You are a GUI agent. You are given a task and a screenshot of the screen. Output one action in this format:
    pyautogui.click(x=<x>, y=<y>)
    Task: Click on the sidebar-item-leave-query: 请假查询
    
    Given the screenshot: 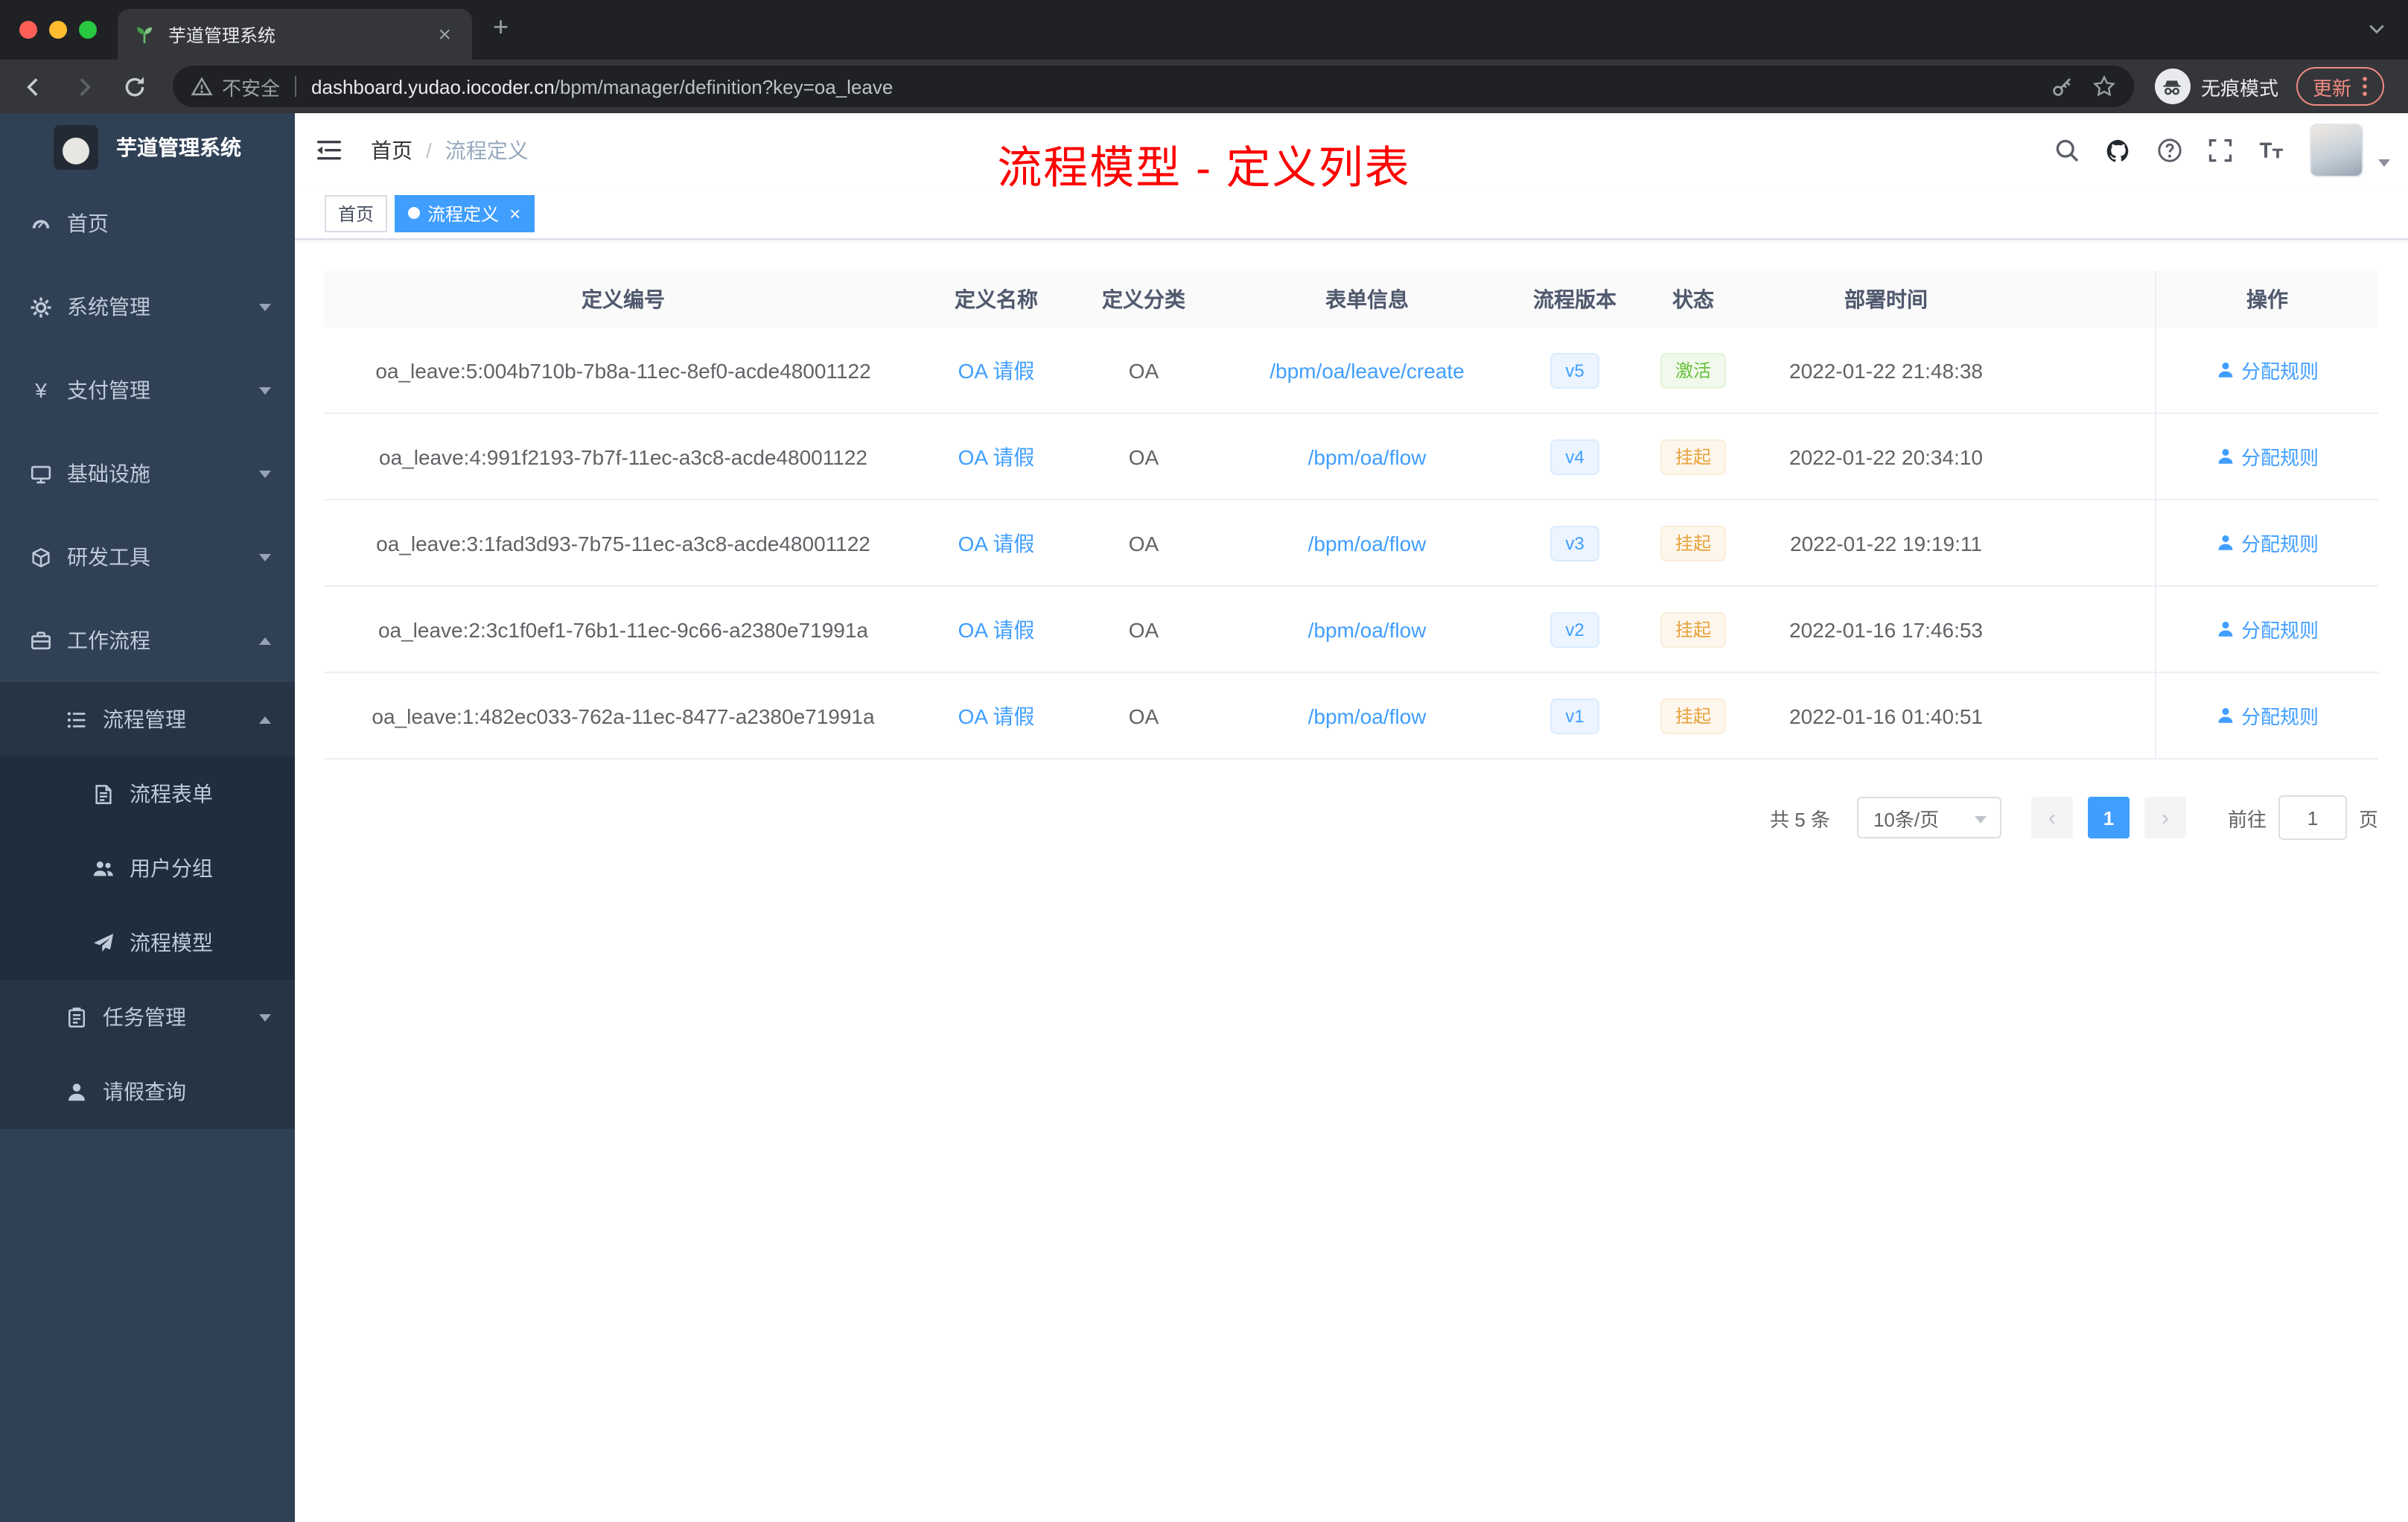 What is the action you would take?
    pyautogui.click(x=147, y=1091)
    